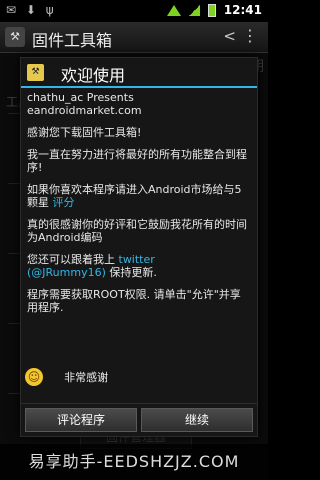  I want to click on twitter-handle-link: (@JRummy16), so click(66, 272).